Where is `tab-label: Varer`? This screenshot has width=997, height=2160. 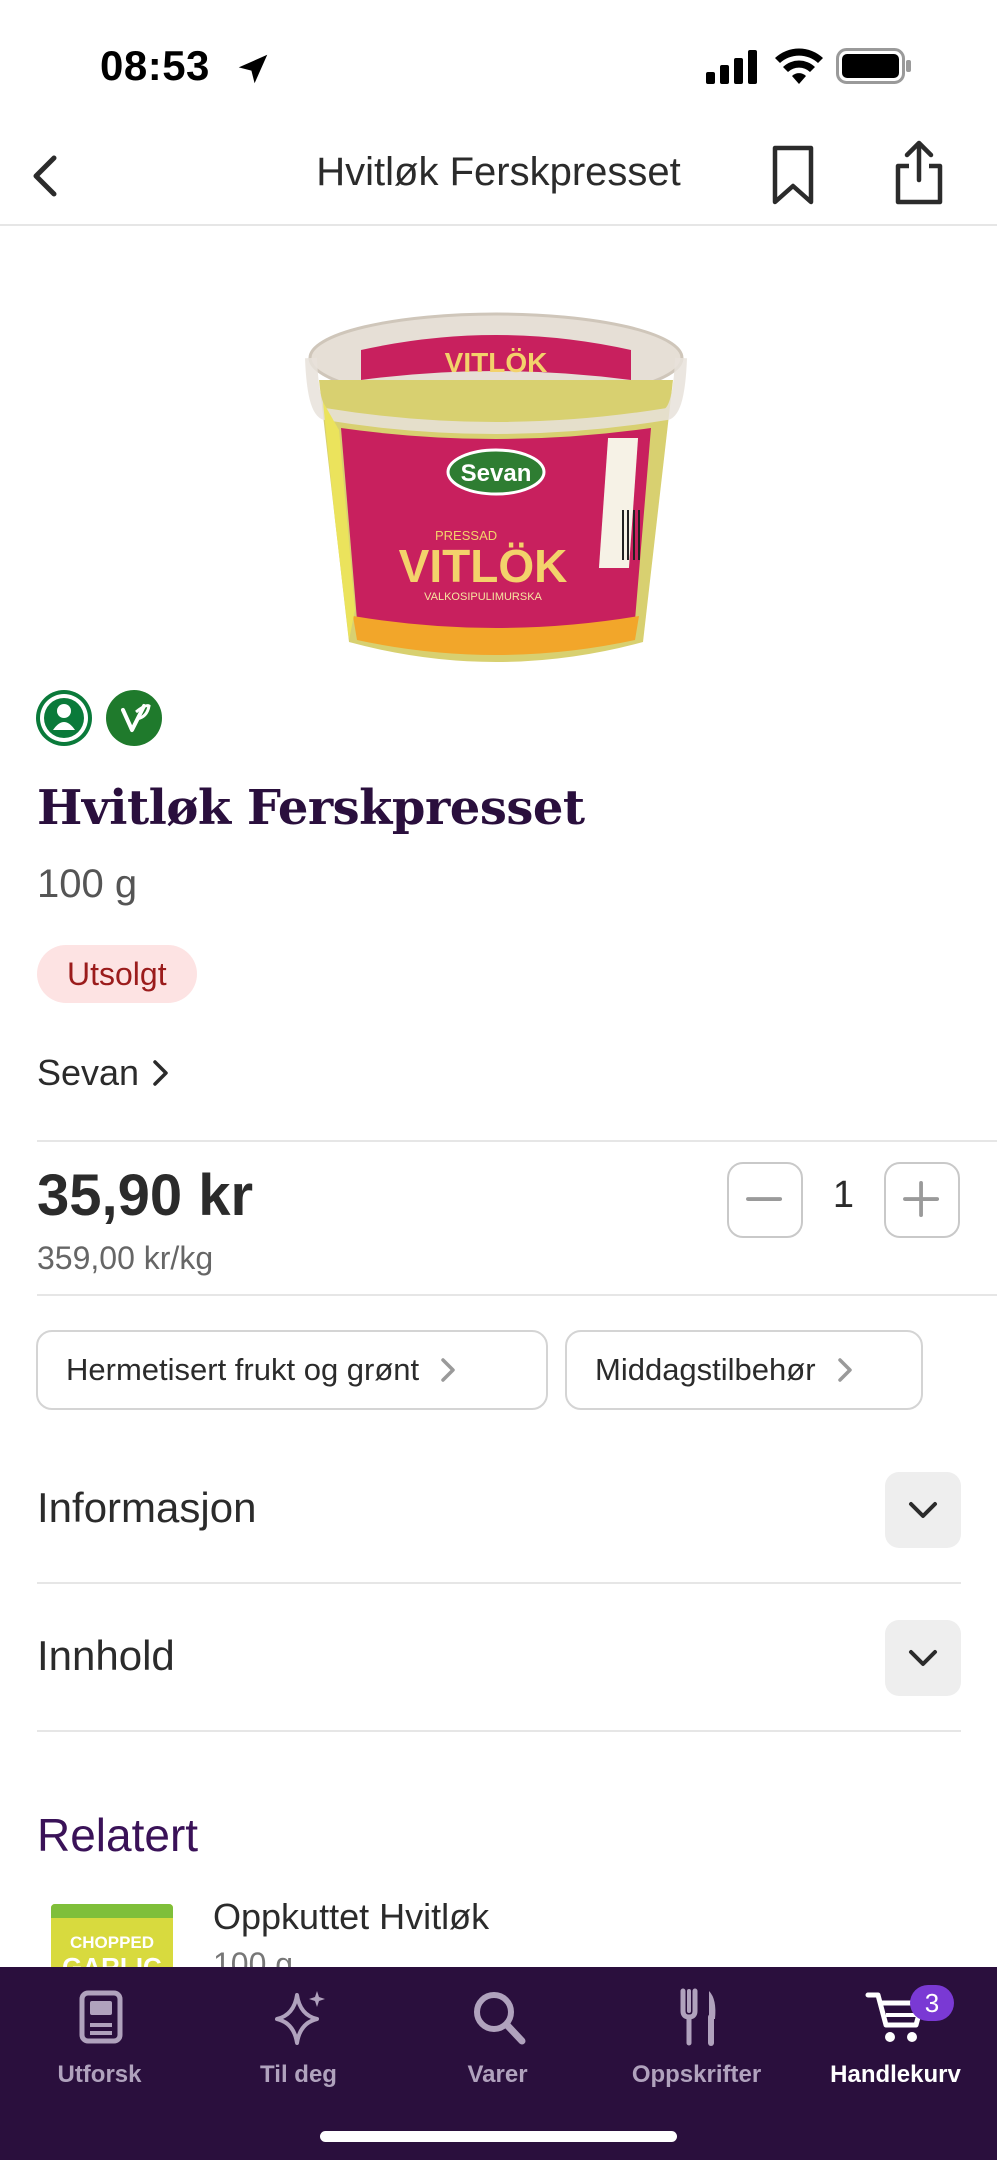
tab-label: Varer is located at coordinates (497, 2074).